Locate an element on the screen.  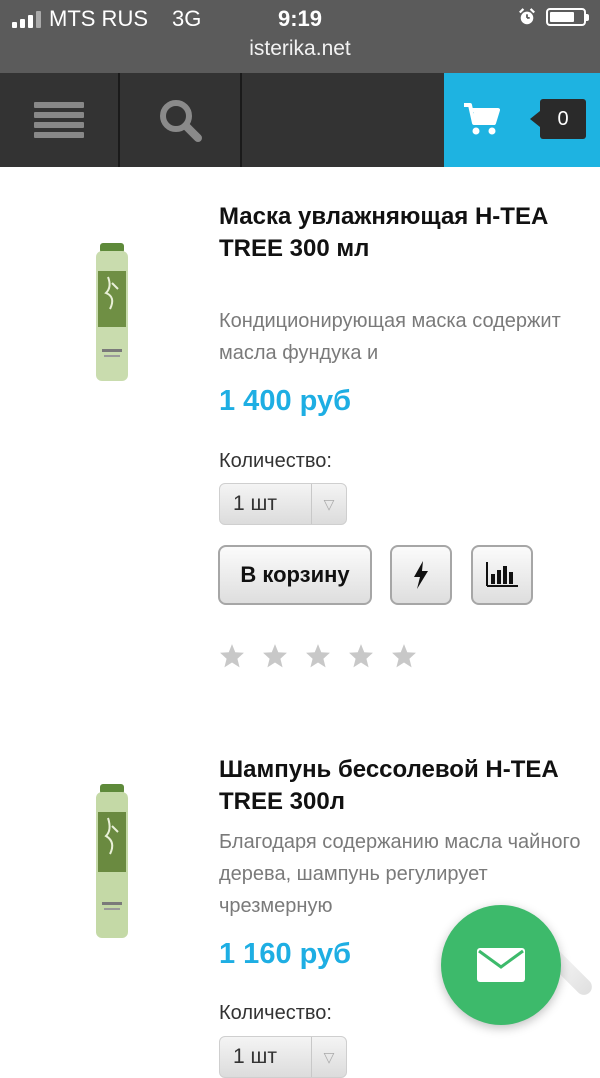
mail-icon is located at coordinates (501, 965).